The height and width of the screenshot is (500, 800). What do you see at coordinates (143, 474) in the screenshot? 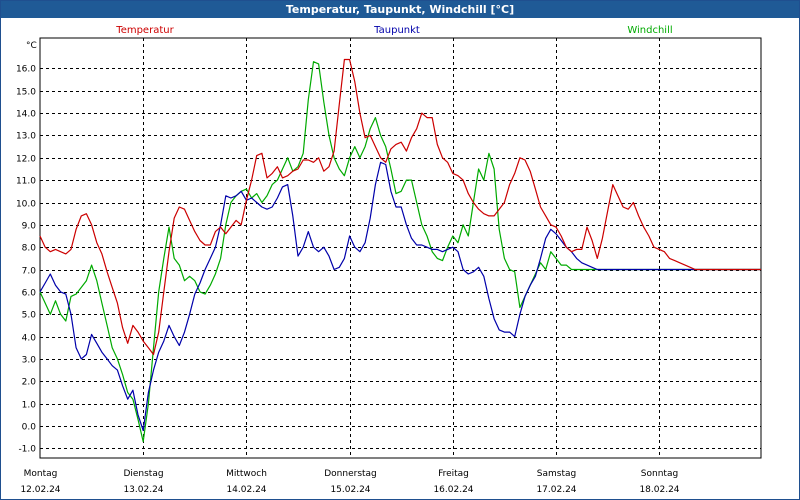
I see `x-tick-day: Dienstag` at bounding box center [143, 474].